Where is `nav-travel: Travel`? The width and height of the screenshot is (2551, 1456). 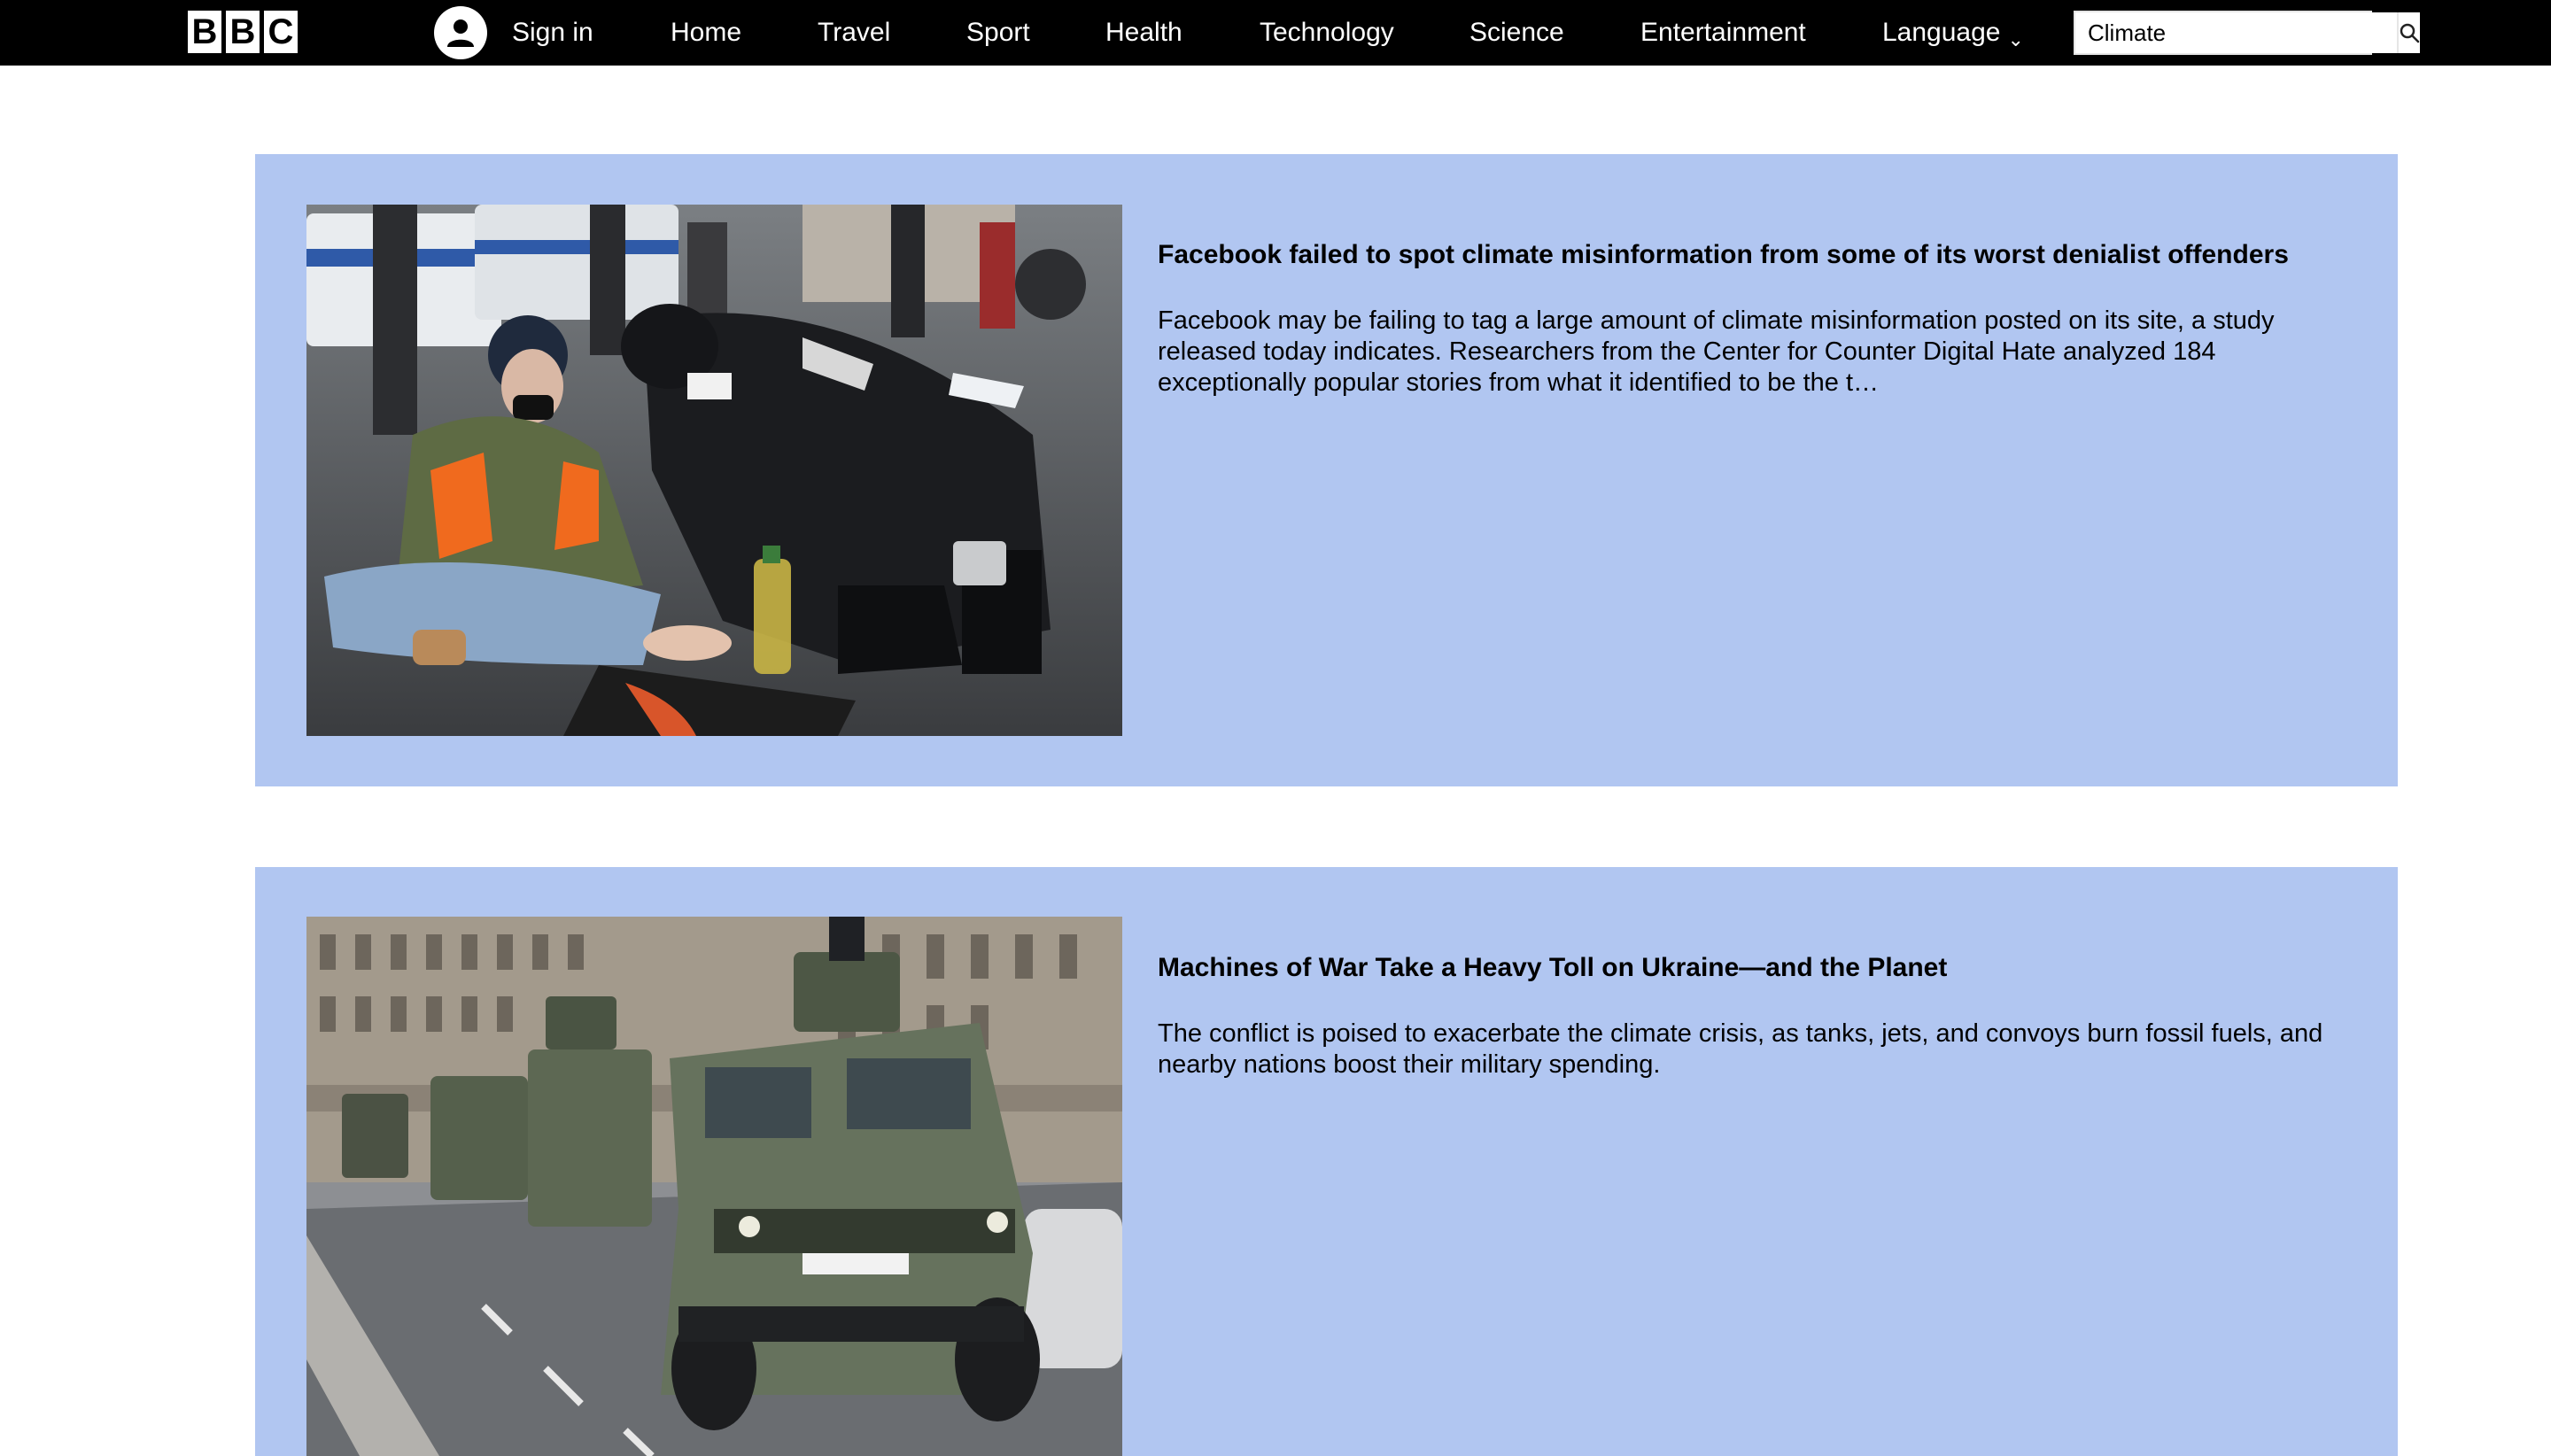 nav-travel: Travel is located at coordinates (854, 33).